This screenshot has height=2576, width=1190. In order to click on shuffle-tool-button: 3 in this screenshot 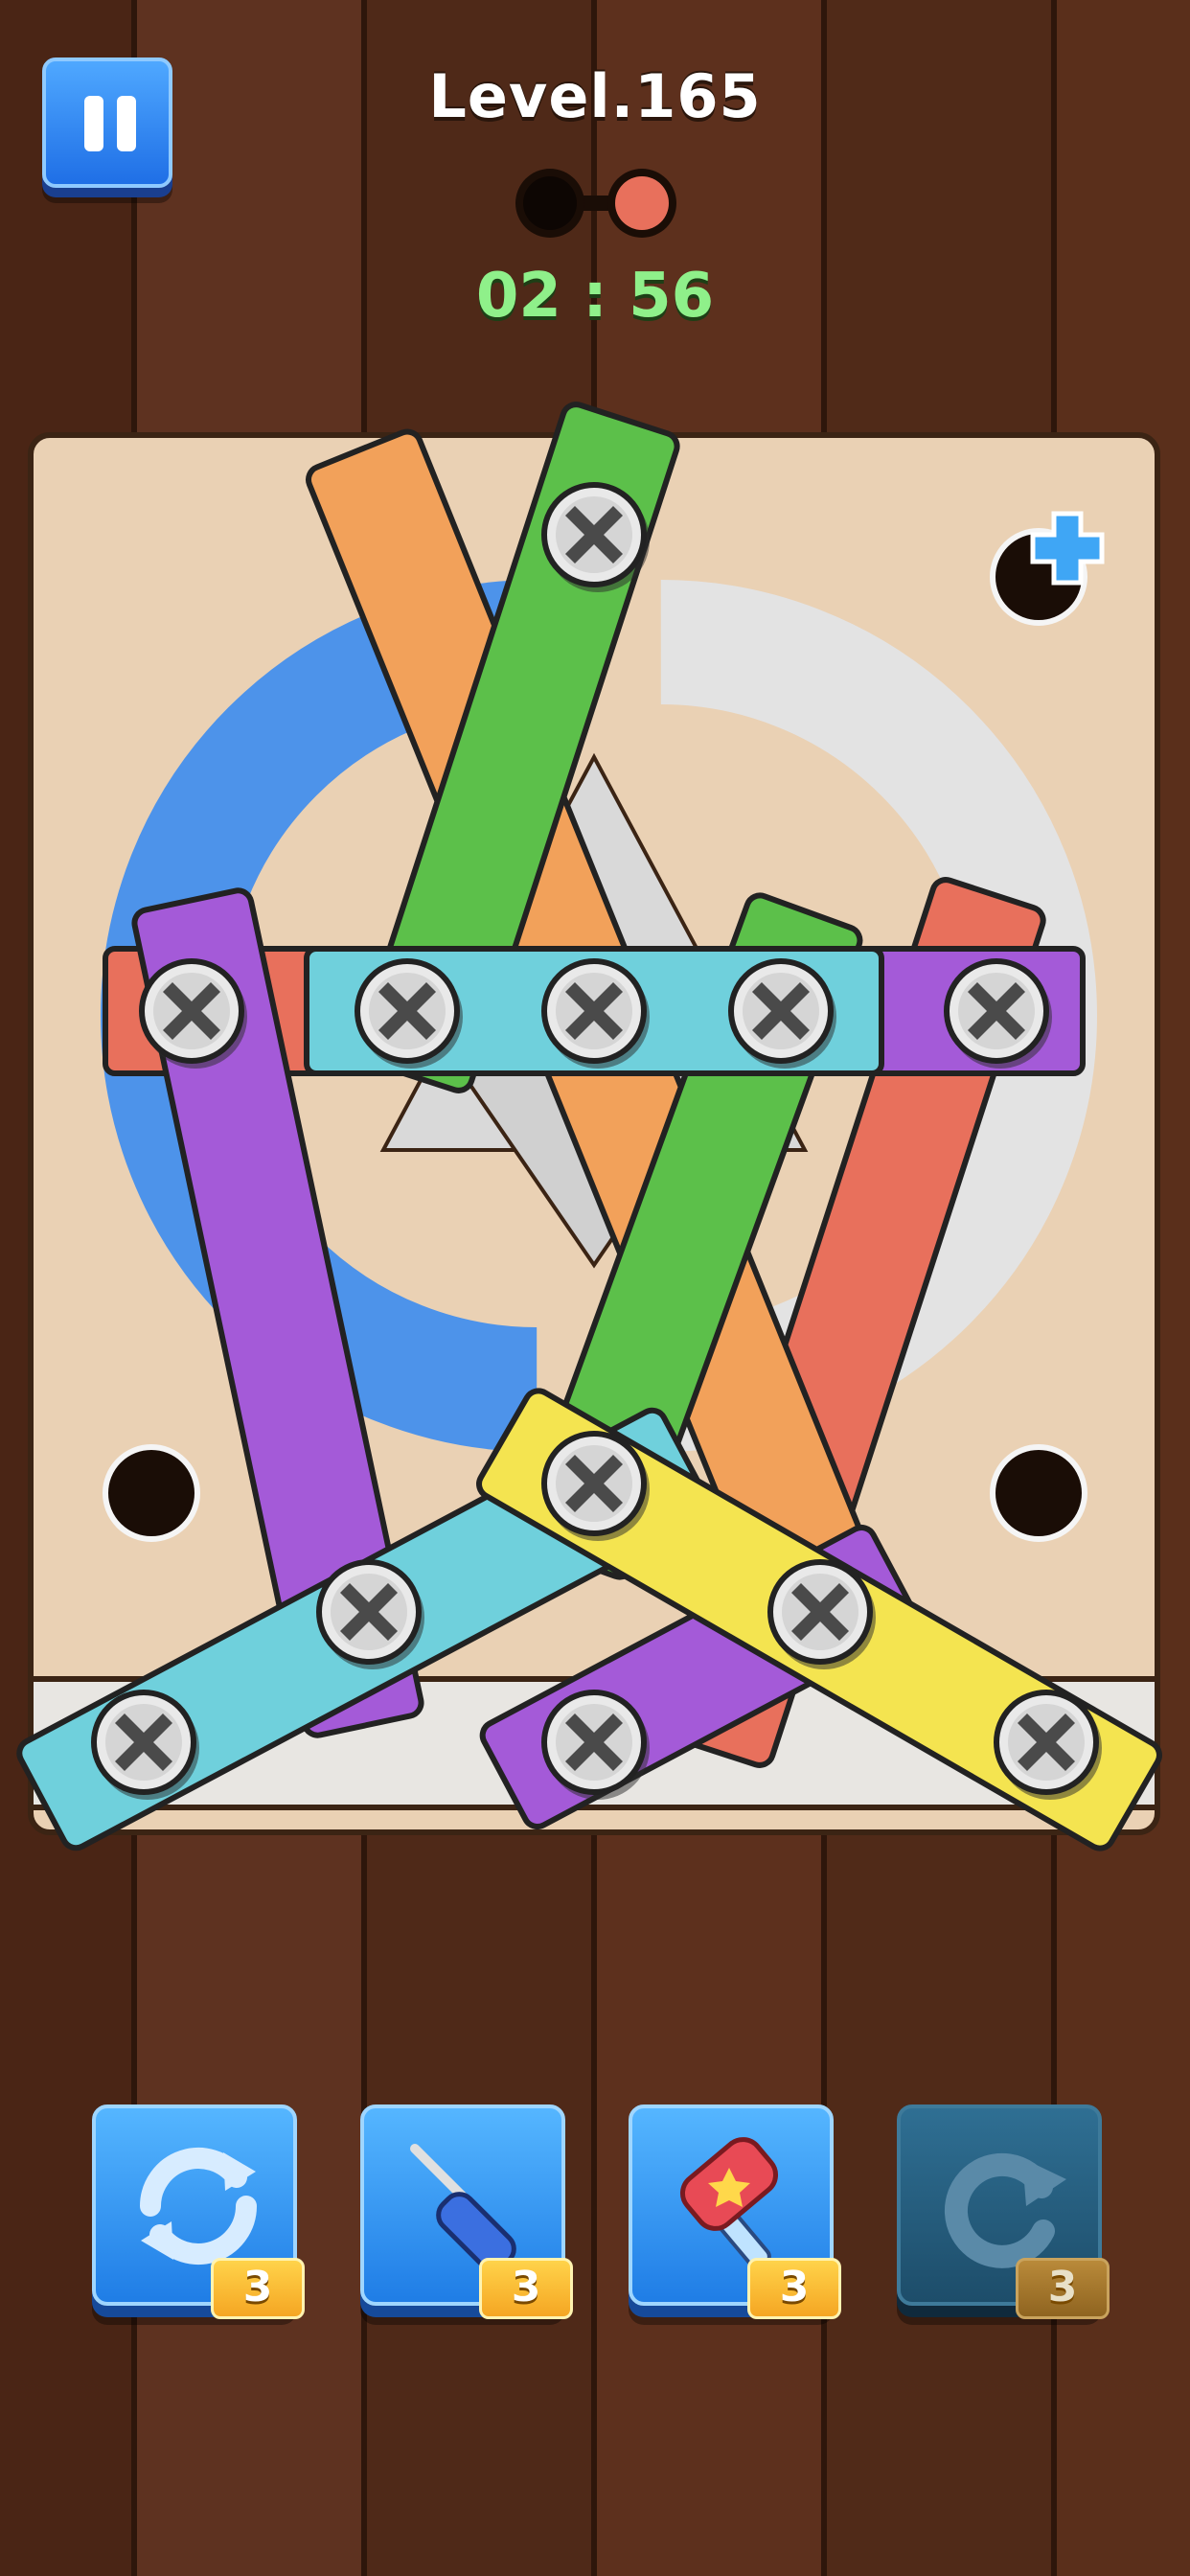, I will do `click(199, 2211)`.